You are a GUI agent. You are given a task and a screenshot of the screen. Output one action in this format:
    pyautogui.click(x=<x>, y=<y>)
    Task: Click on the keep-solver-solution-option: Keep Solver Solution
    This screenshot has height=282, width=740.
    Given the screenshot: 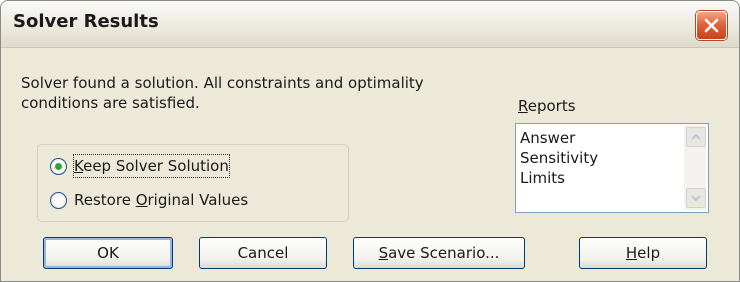 What is the action you would take?
    pyautogui.click(x=195, y=166)
    